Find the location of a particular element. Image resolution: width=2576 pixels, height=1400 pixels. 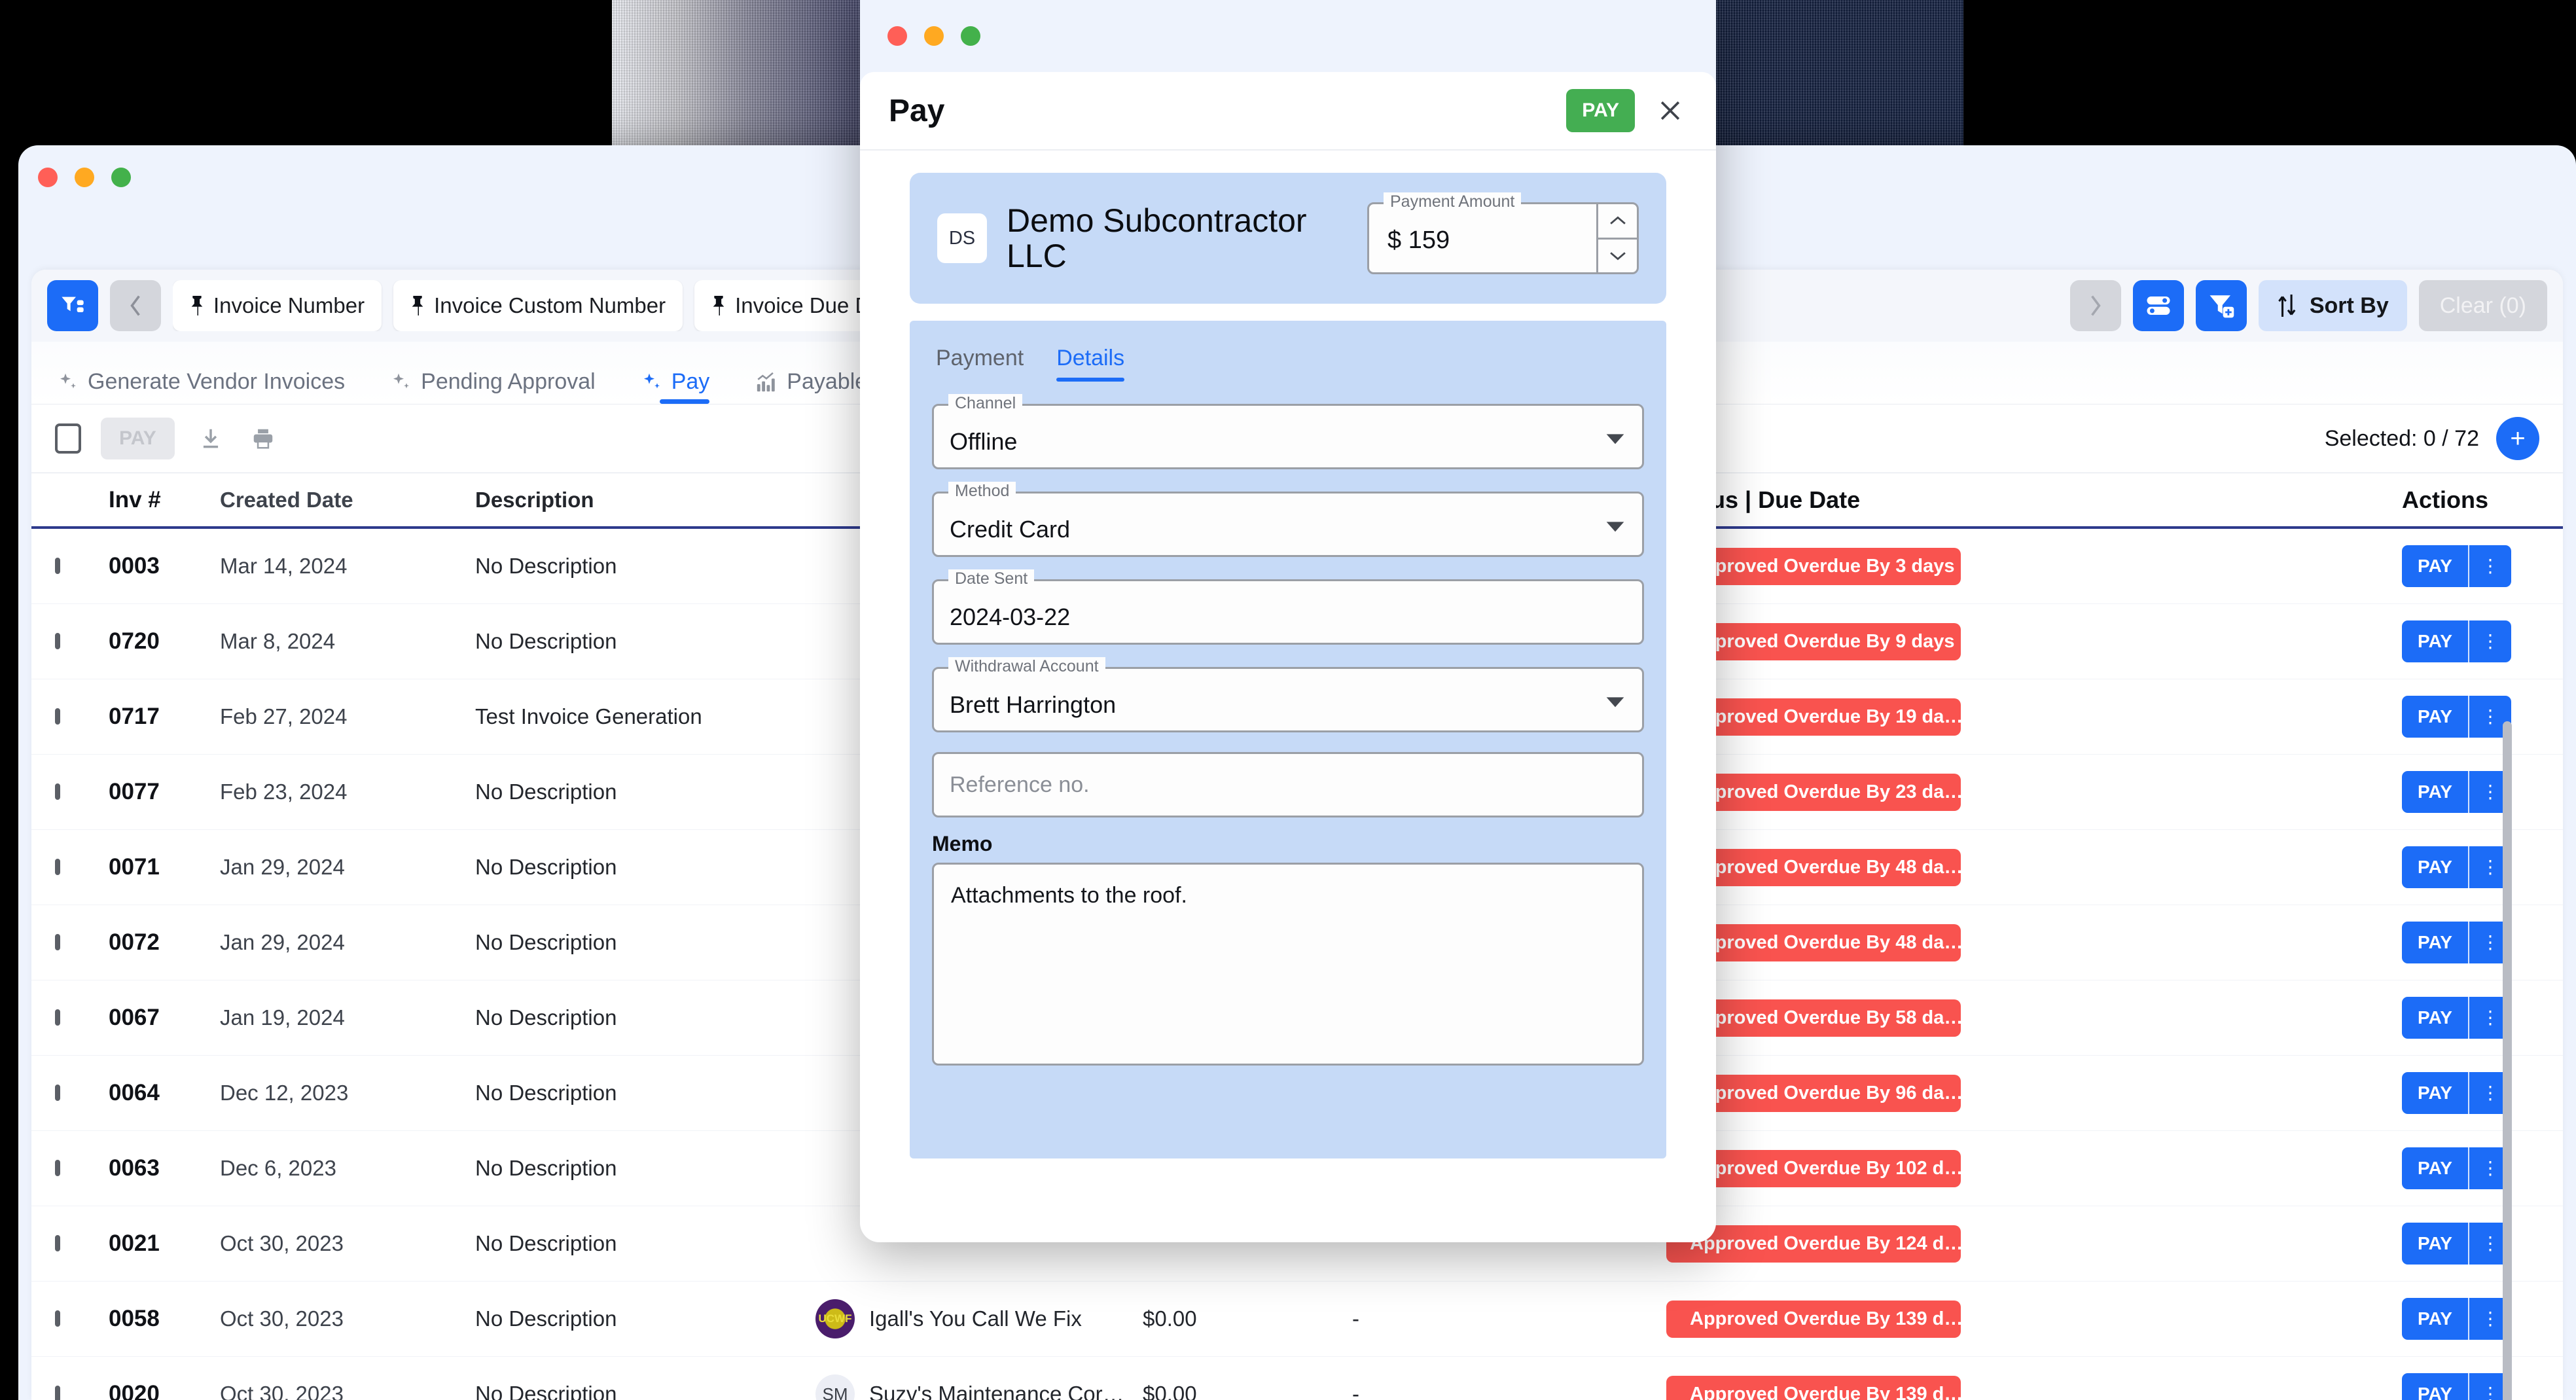

memo-textarea: Attachments to the roof. is located at coordinates (1288, 964).